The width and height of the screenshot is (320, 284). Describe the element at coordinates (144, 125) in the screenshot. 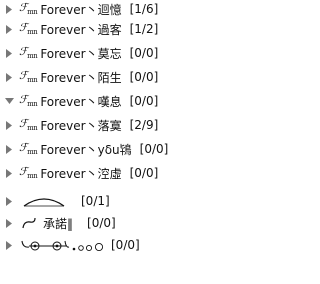

I see `group-count: [2/9]` at that location.